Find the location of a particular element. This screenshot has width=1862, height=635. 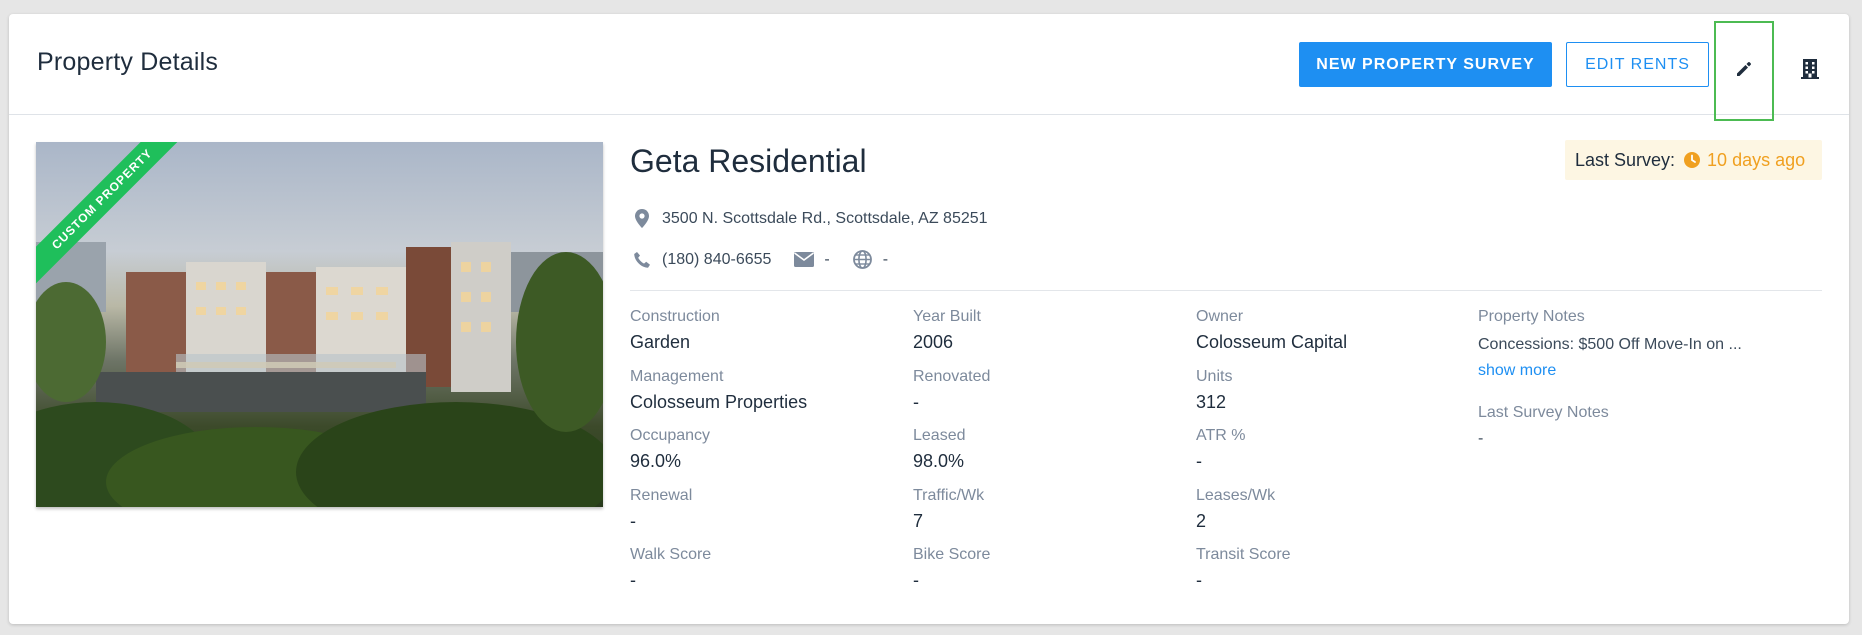

pencil-icon is located at coordinates (1744, 71).